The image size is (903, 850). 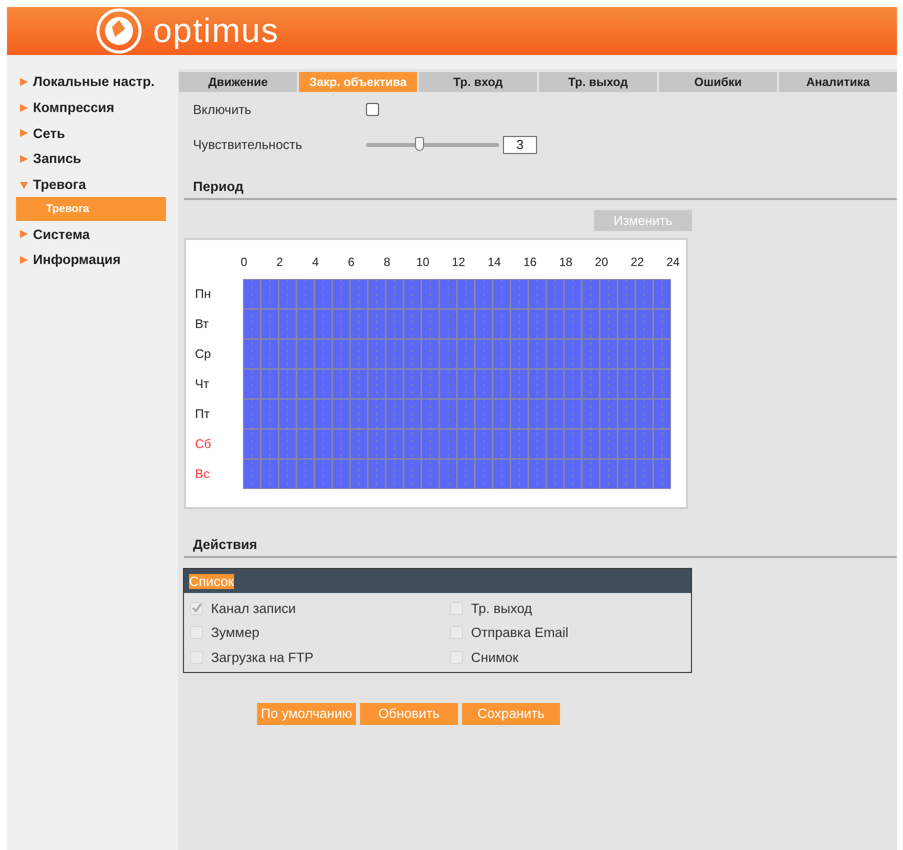 I want to click on checkbox-label: Канал записи, so click(x=253, y=608).